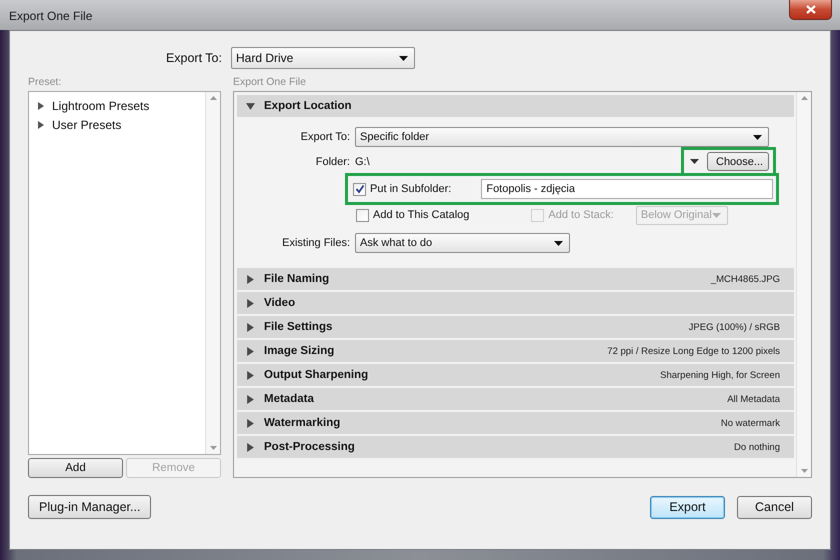 This screenshot has width=840, height=560. I want to click on section-title: Output Sharpening, so click(316, 375).